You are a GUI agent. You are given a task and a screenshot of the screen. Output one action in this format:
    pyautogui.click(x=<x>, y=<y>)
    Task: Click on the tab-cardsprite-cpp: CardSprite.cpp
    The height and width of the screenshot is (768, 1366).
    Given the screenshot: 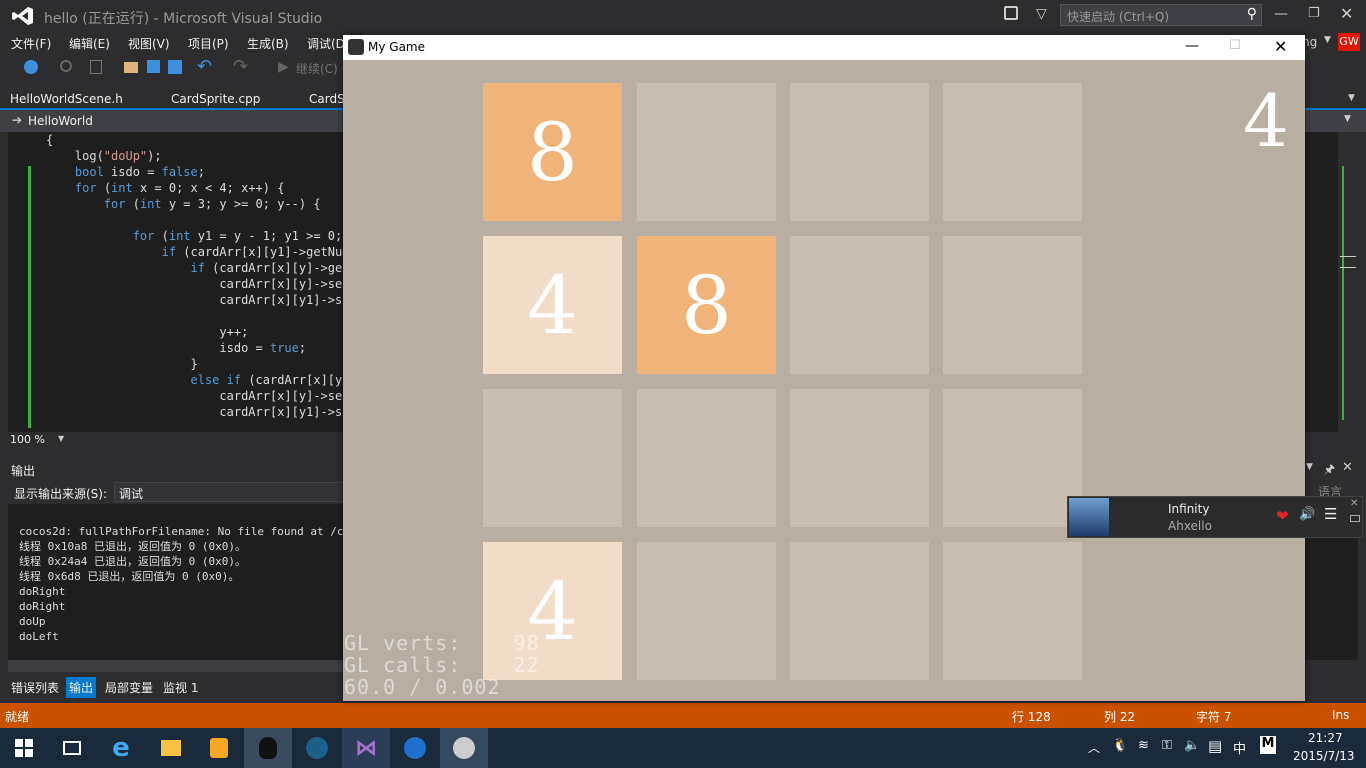 What is the action you would take?
    pyautogui.click(x=215, y=99)
    